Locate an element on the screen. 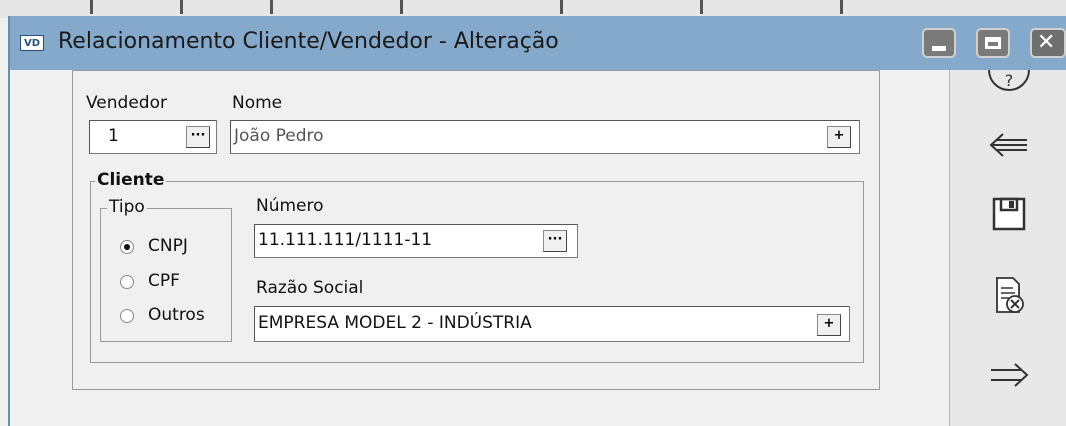 The image size is (1066, 426). cliente-group-title: Cliente is located at coordinates (131, 180).